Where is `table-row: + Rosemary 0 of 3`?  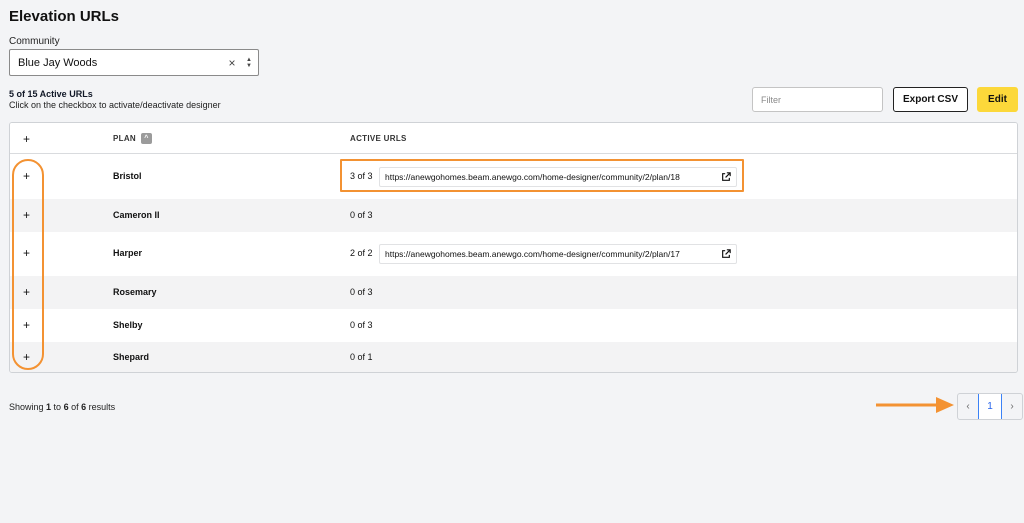
table-row: + Rosemary 0 of 3 is located at coordinates (513, 292).